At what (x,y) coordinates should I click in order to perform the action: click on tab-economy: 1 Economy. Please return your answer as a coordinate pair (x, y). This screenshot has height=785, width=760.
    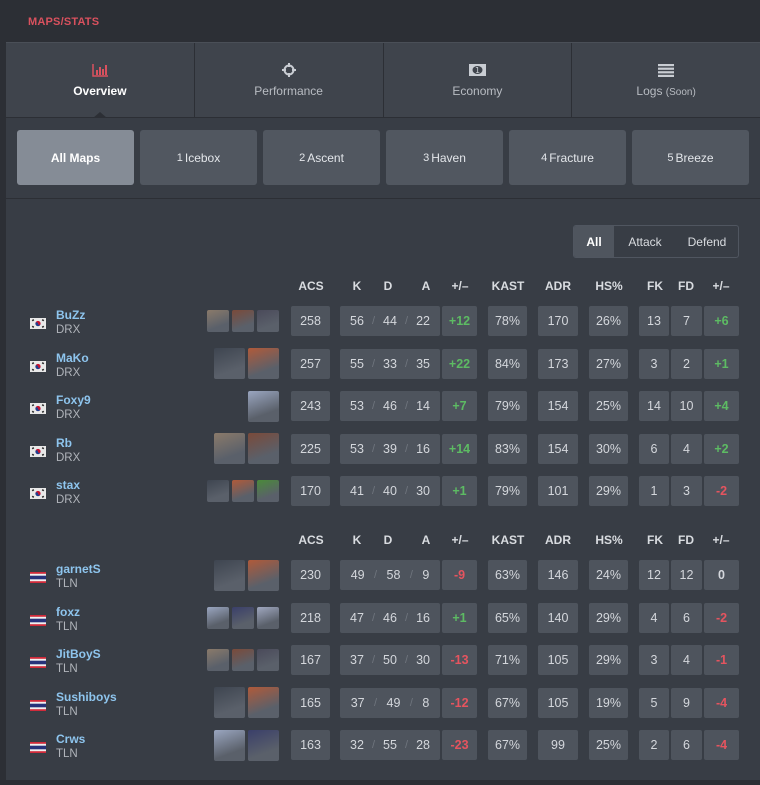
    Looking at the image, I should click on (478, 80).